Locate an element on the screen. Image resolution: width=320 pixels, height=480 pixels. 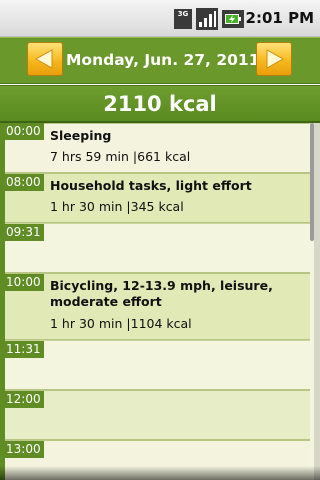
arrow-right-icon is located at coordinates (275, 59).